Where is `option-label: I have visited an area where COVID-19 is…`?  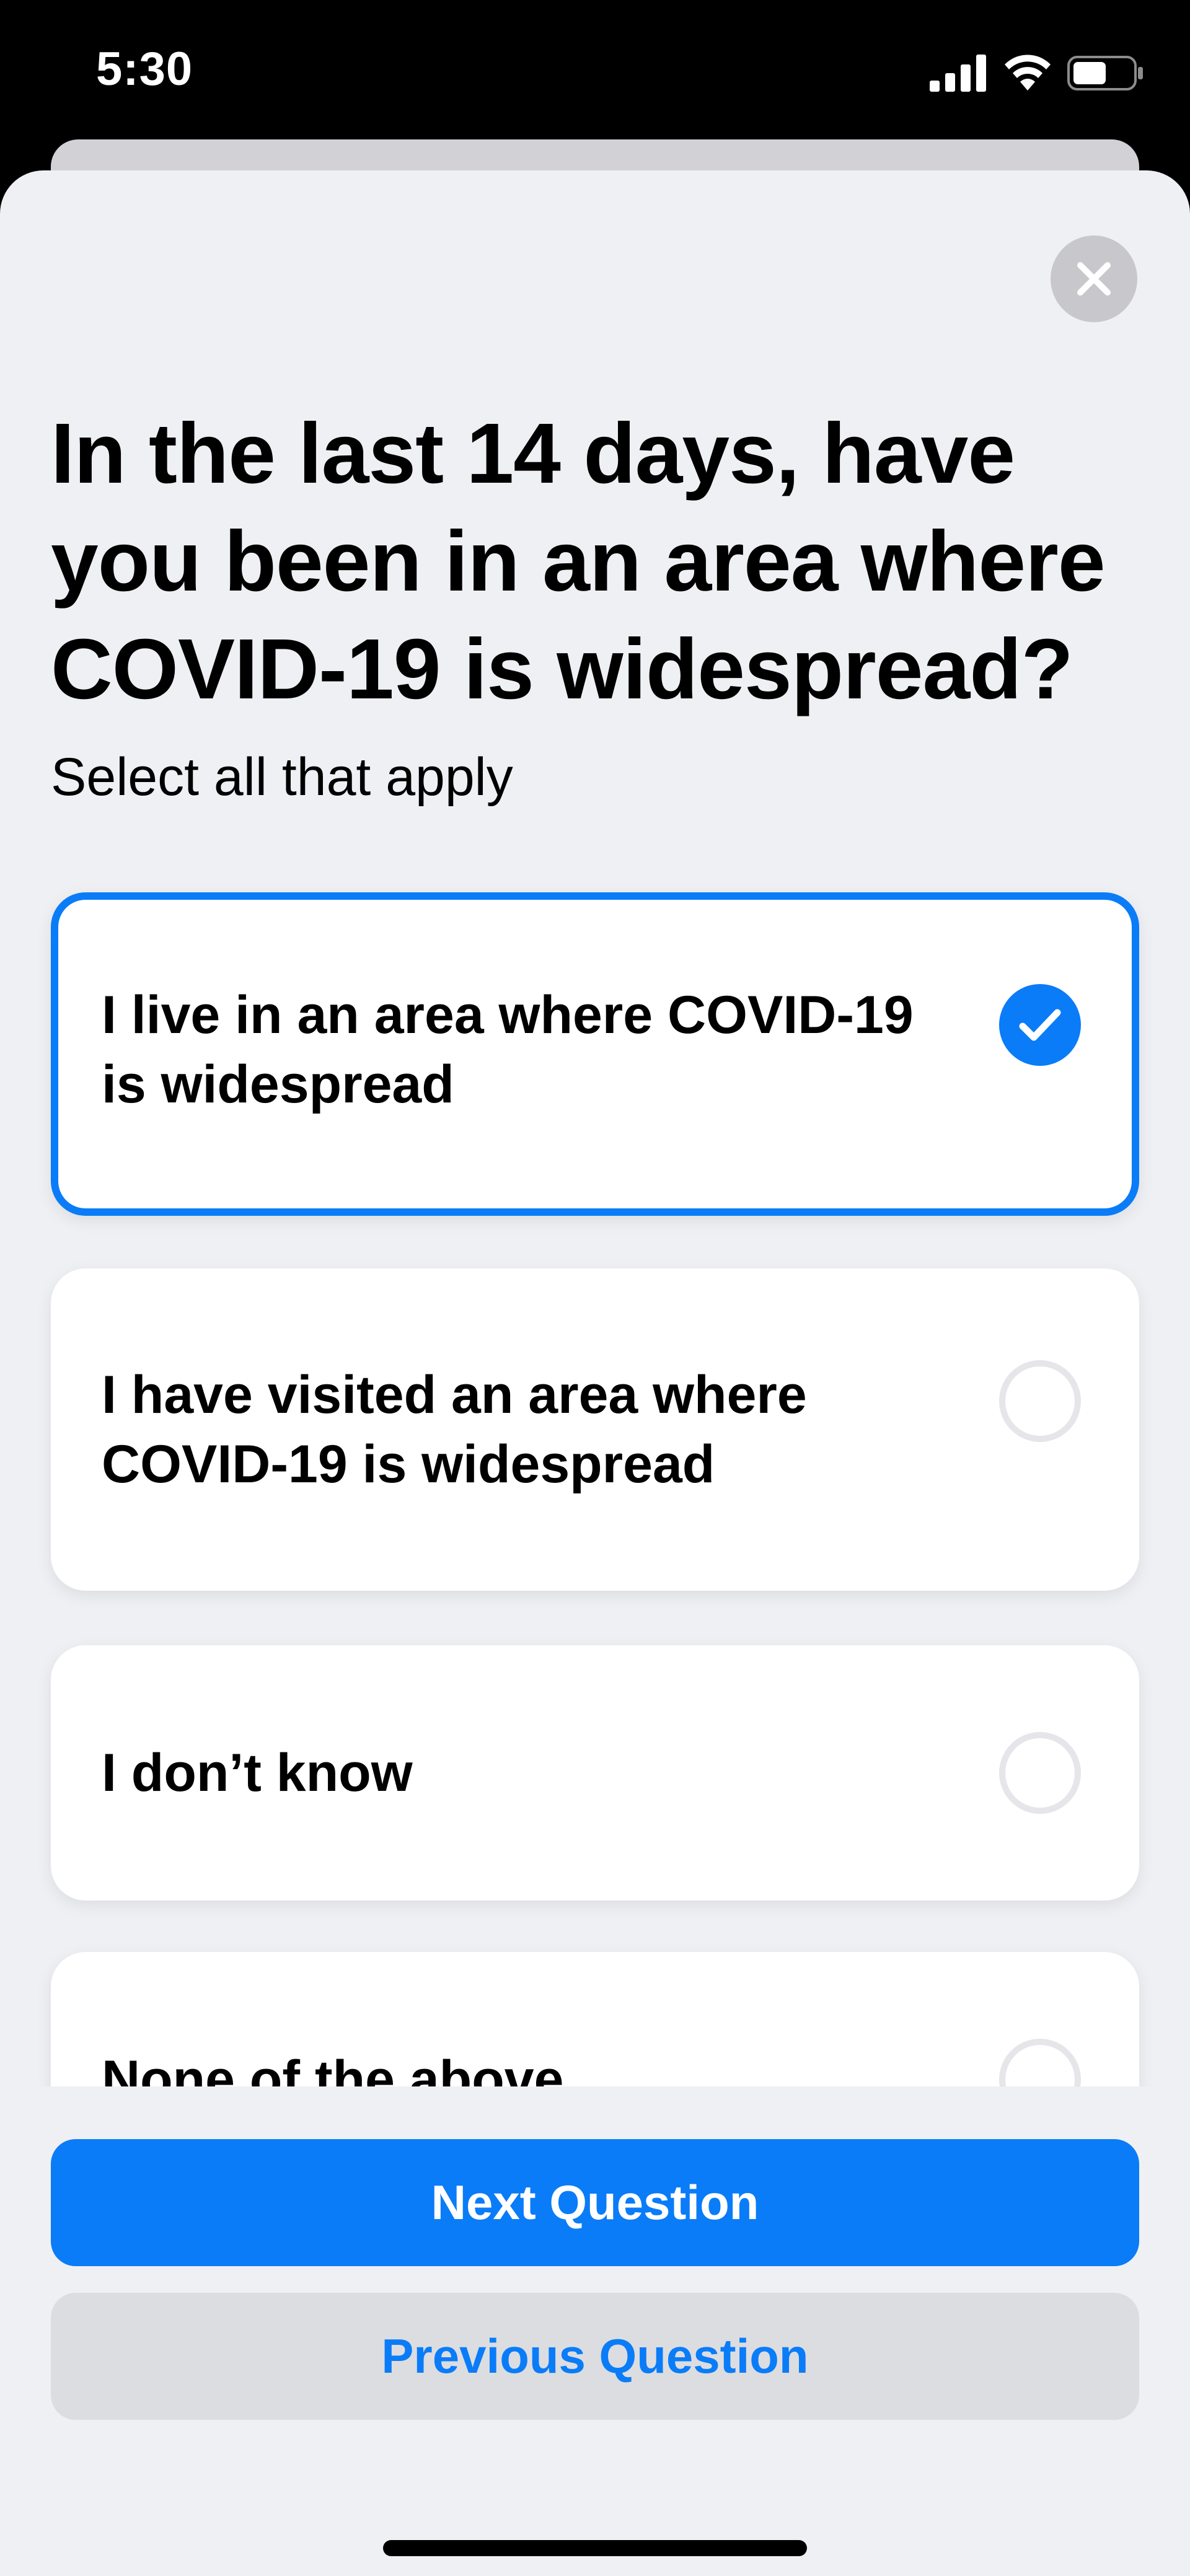
option-label: I have visited an area where COVID-19 is… is located at coordinates (454, 1429).